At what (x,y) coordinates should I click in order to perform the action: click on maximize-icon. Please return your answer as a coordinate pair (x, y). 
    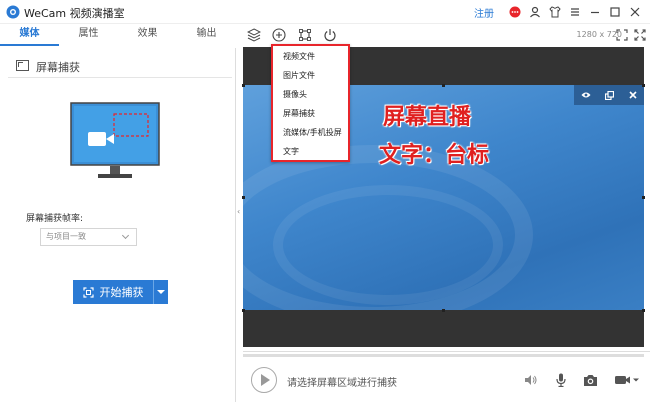
    Looking at the image, I should click on (615, 12).